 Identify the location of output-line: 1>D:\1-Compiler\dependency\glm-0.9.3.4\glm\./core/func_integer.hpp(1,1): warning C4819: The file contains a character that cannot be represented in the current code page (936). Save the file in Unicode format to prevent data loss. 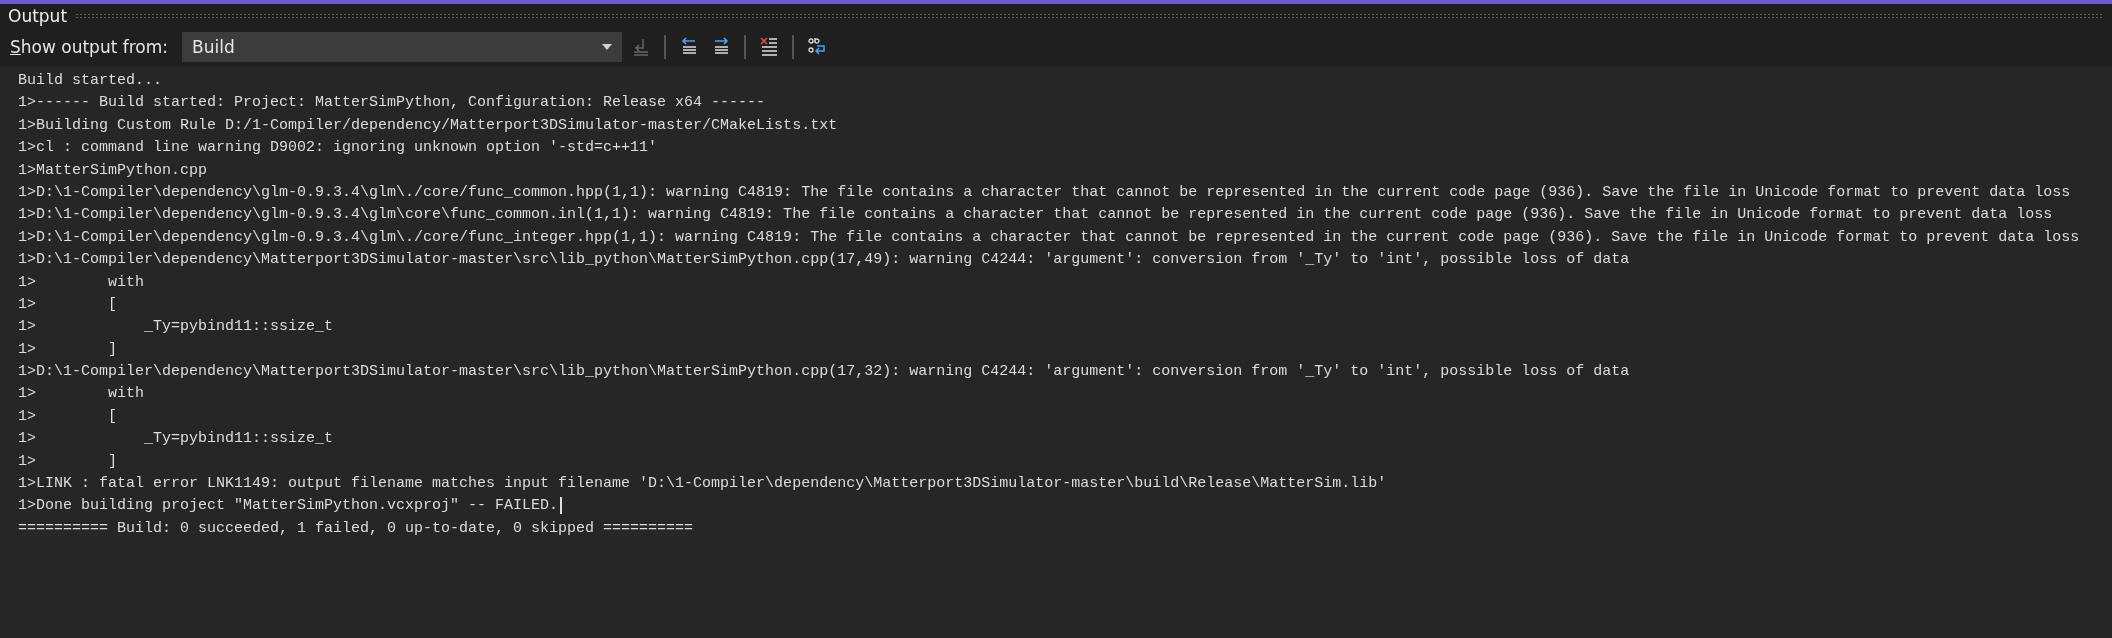
(1049, 237).